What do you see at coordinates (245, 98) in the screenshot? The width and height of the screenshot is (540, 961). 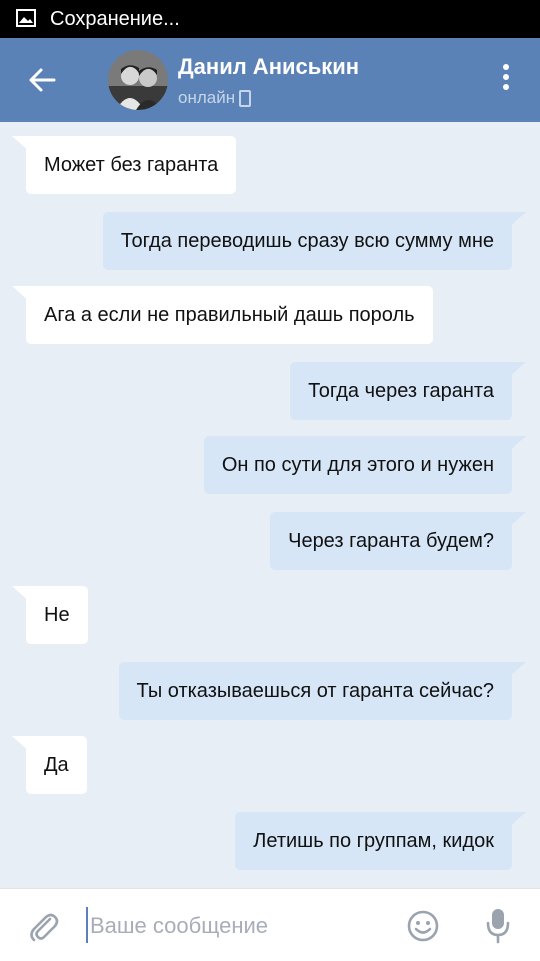 I see `phone-icon` at bounding box center [245, 98].